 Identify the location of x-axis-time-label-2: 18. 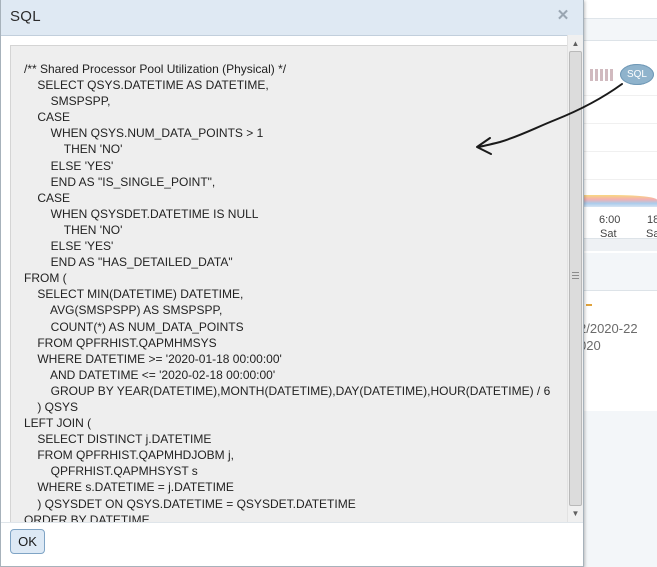
(652, 220).